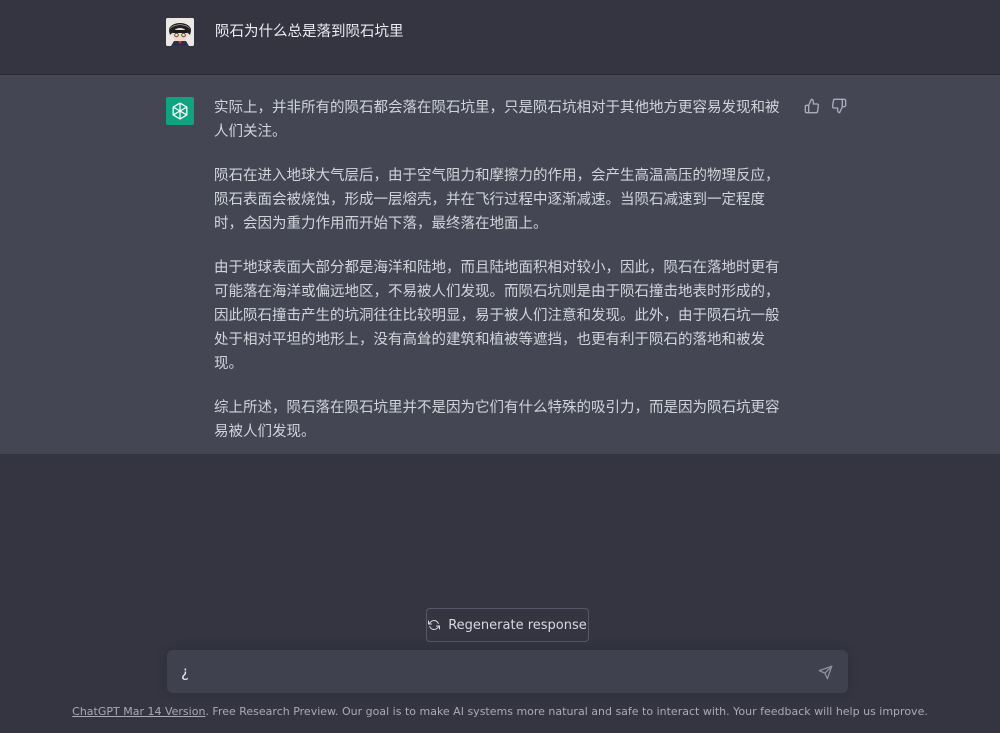  I want to click on thumbs-up-button, so click(811, 105).